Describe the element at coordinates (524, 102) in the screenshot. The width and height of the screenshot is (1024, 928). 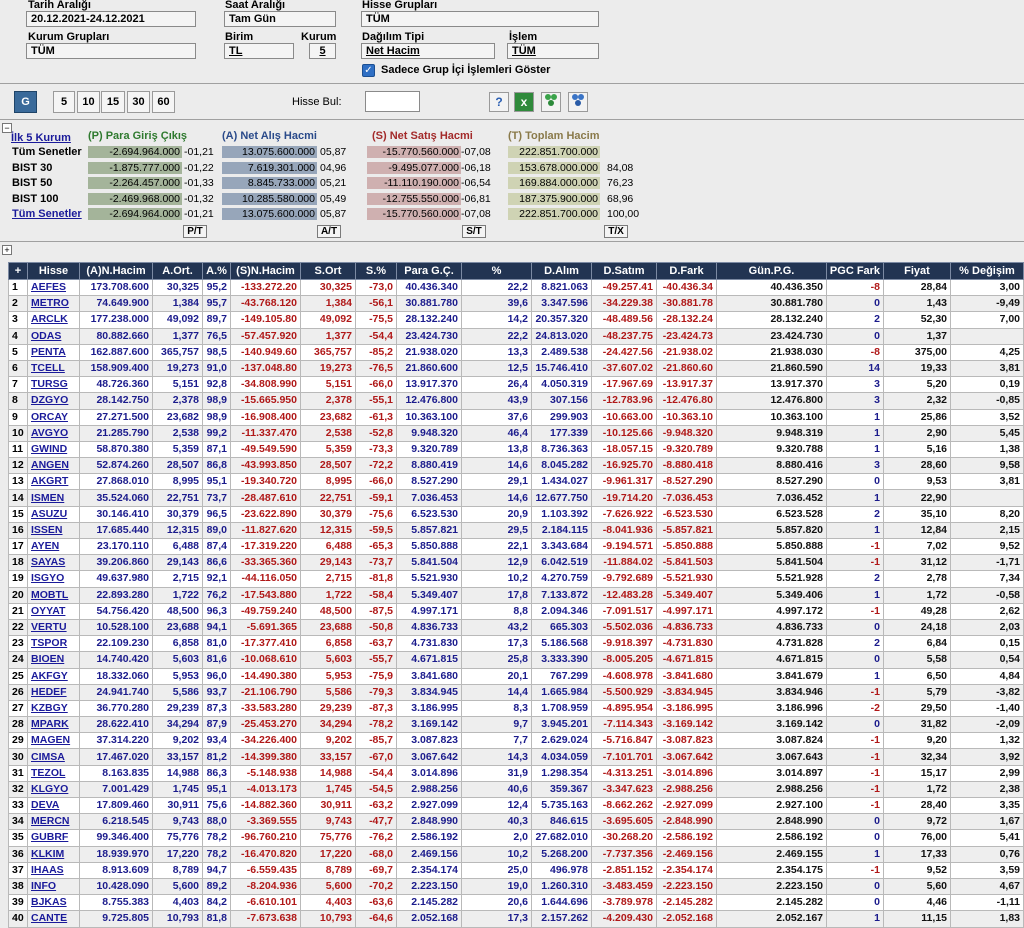
I see `excel-icon: x` at that location.